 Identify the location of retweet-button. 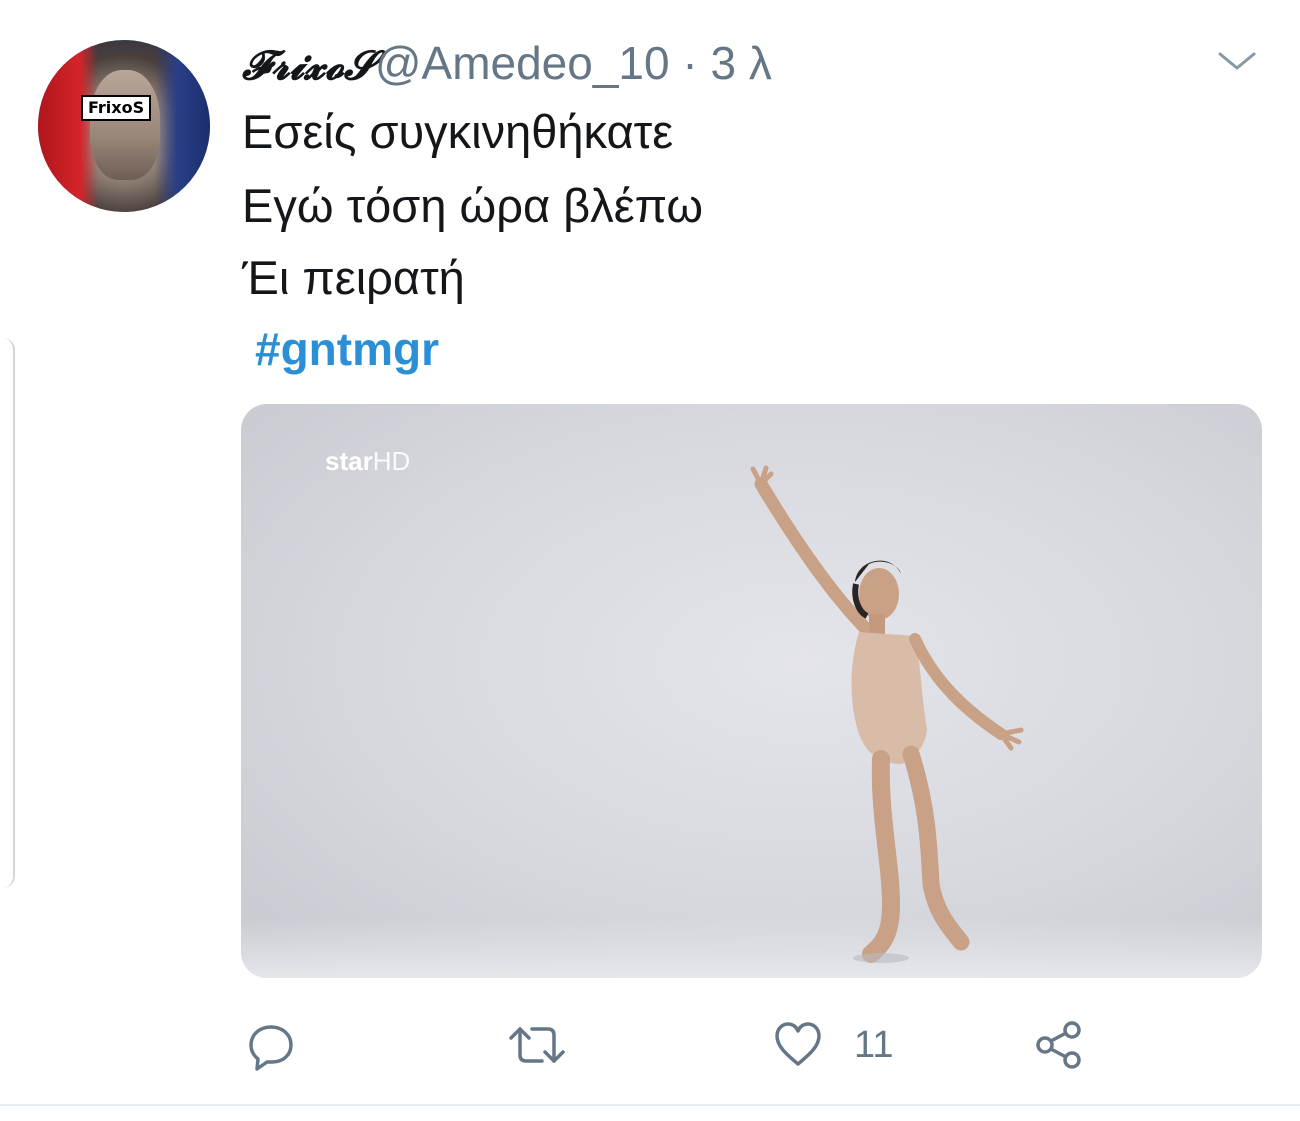
(537, 1045).